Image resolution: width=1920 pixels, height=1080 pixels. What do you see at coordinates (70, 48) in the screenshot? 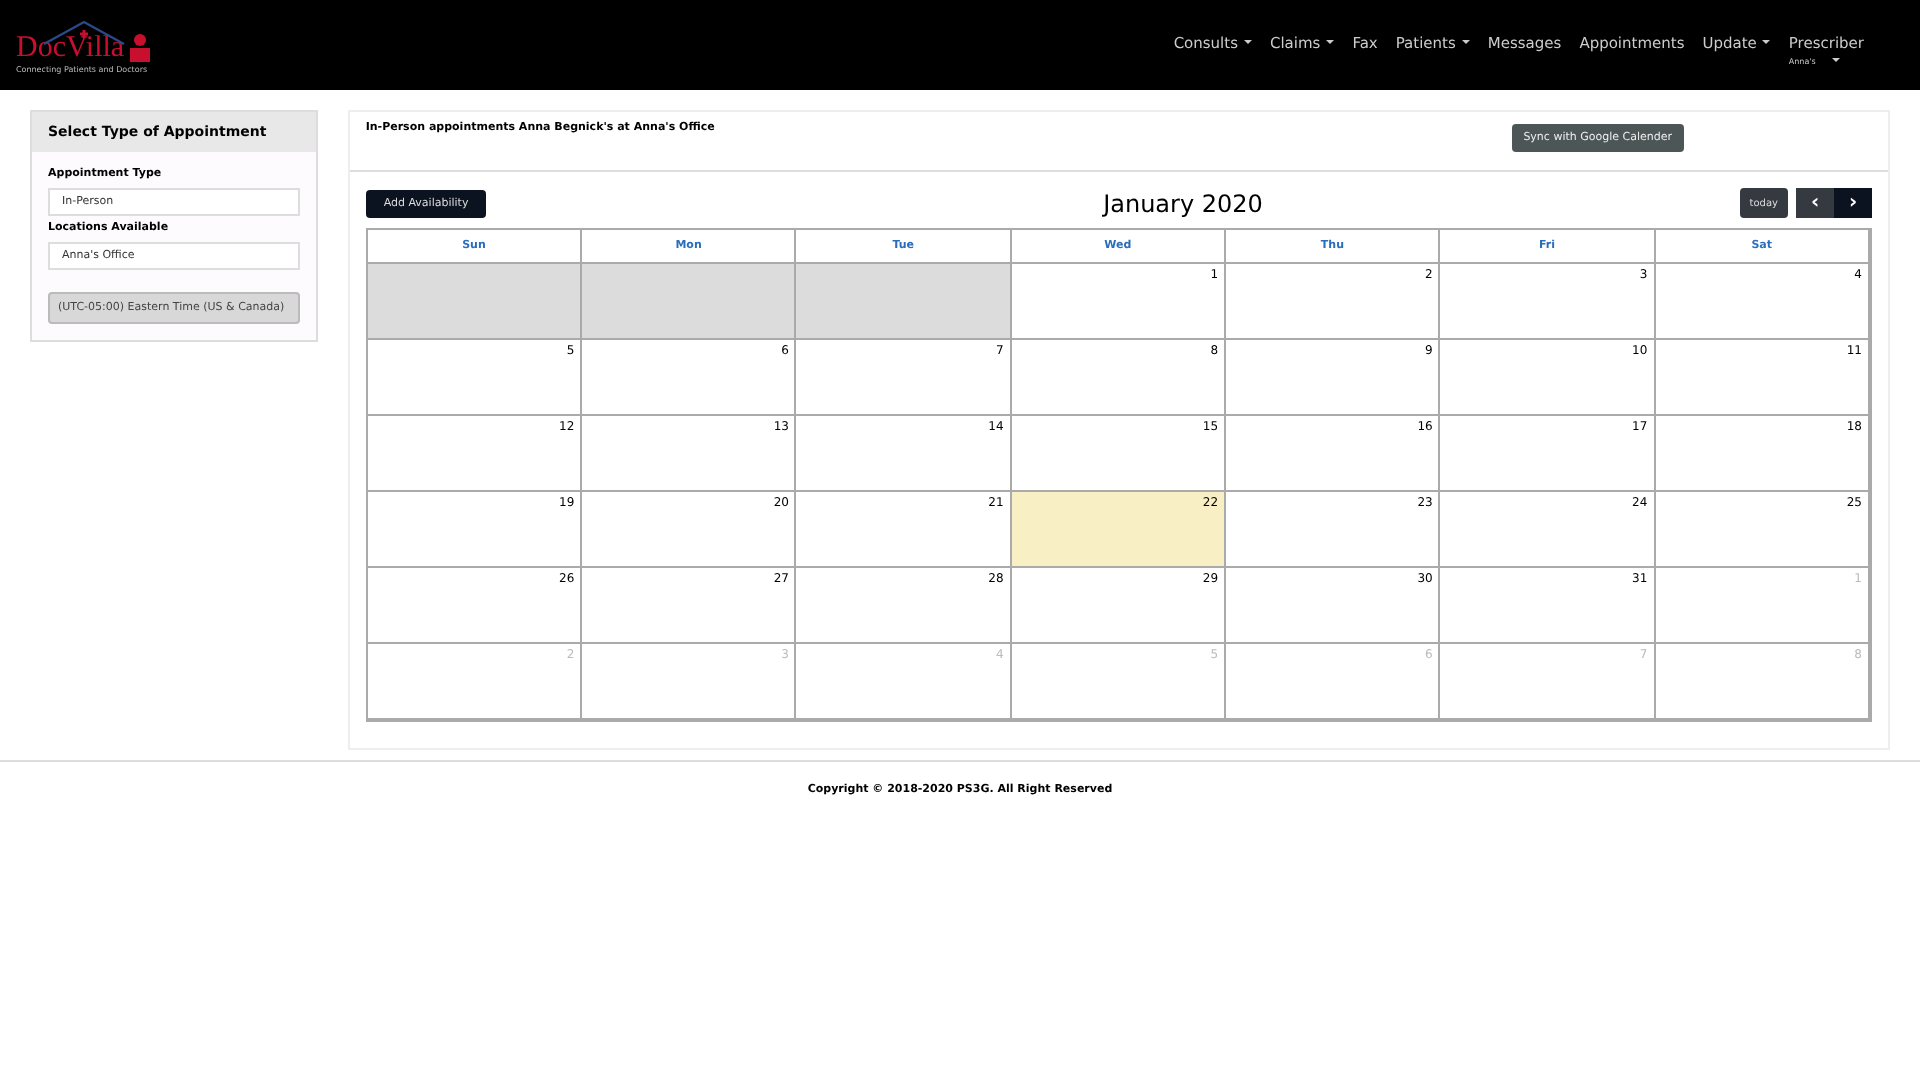
I see `logo-name: DocVilla` at bounding box center [70, 48].